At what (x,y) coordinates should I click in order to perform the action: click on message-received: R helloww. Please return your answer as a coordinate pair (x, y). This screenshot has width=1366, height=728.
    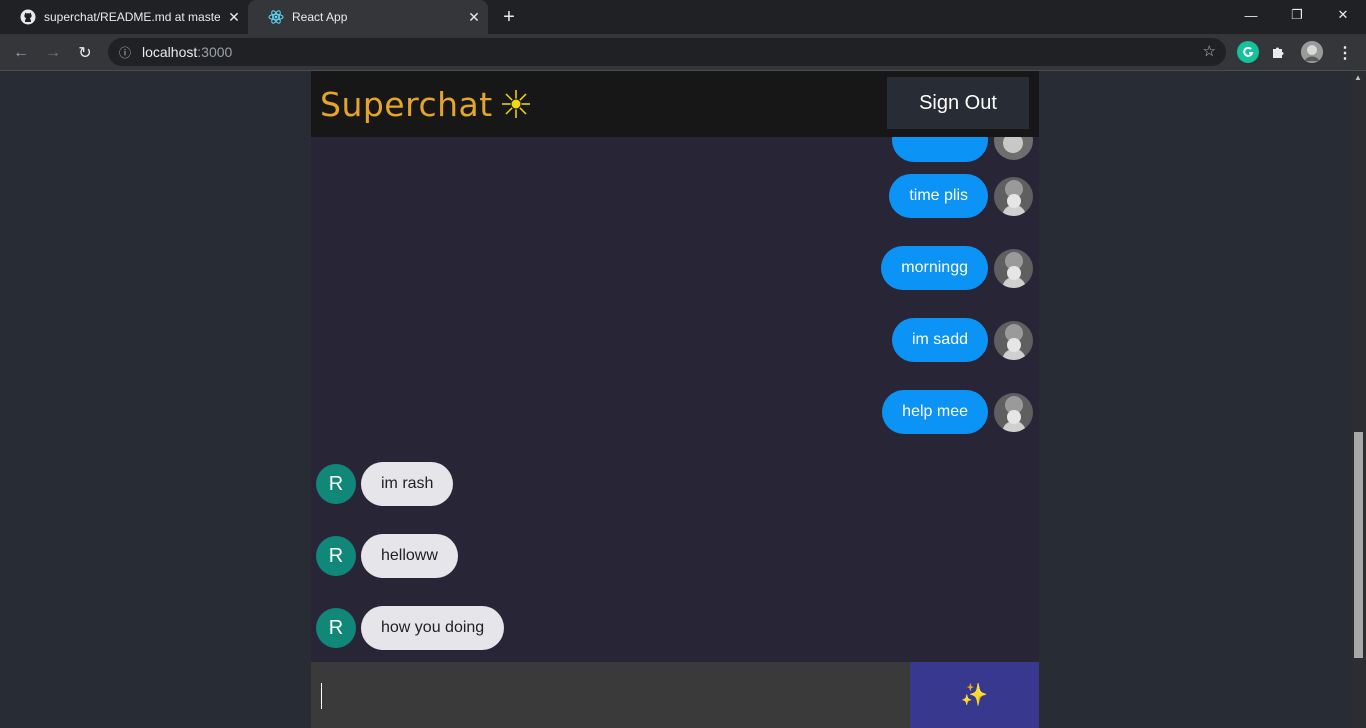
    Looking at the image, I should click on (387, 556).